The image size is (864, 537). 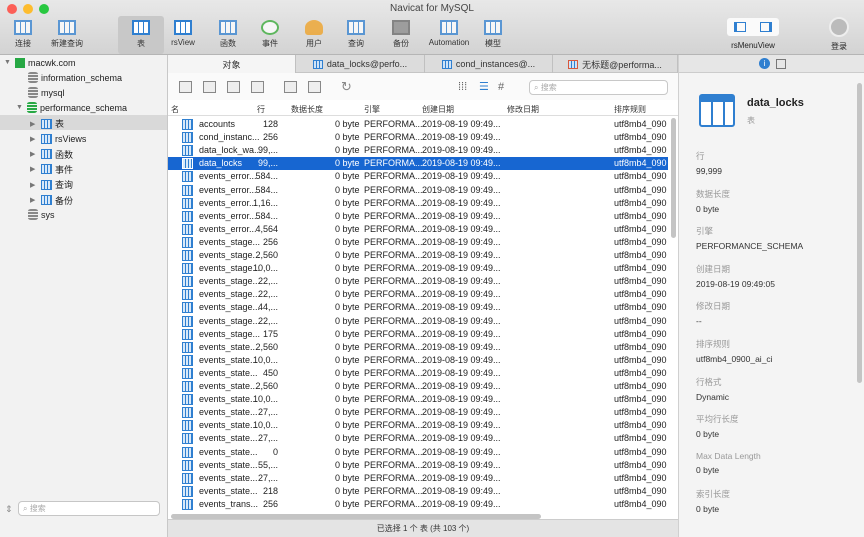 I want to click on connection-item: ▼ macwk.com, so click(x=40, y=62).